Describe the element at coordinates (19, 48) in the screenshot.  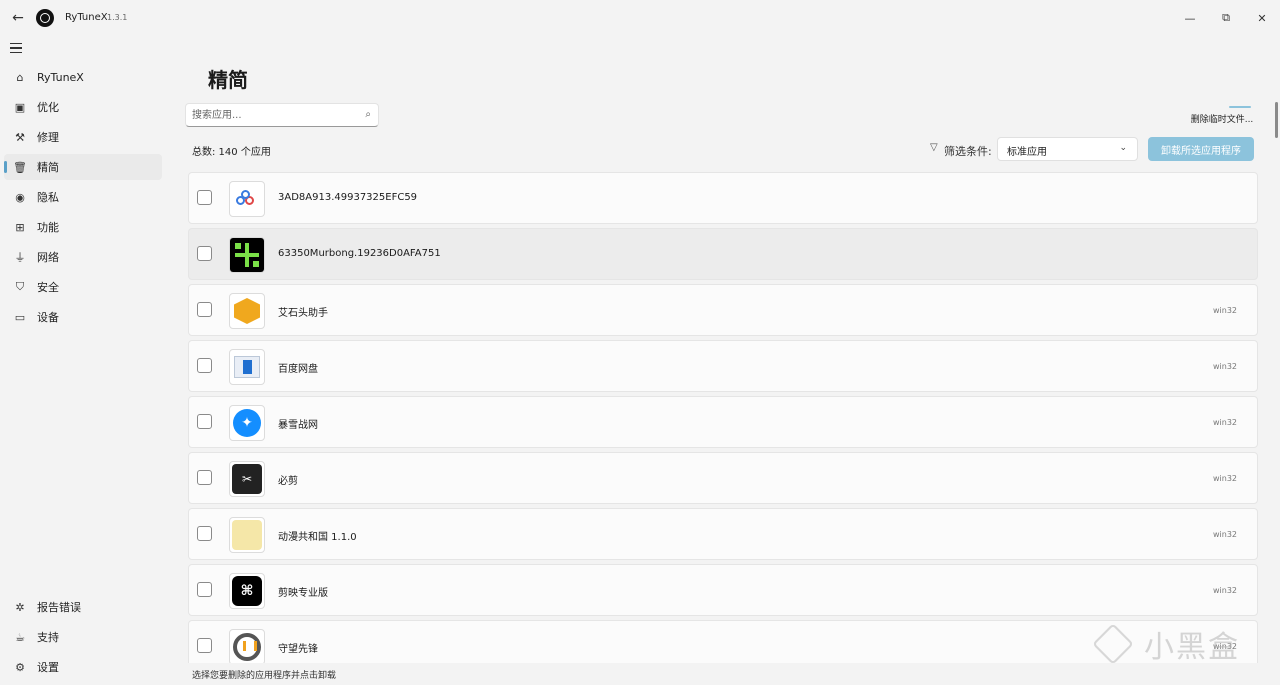
I see `menu-toggle-button` at that location.